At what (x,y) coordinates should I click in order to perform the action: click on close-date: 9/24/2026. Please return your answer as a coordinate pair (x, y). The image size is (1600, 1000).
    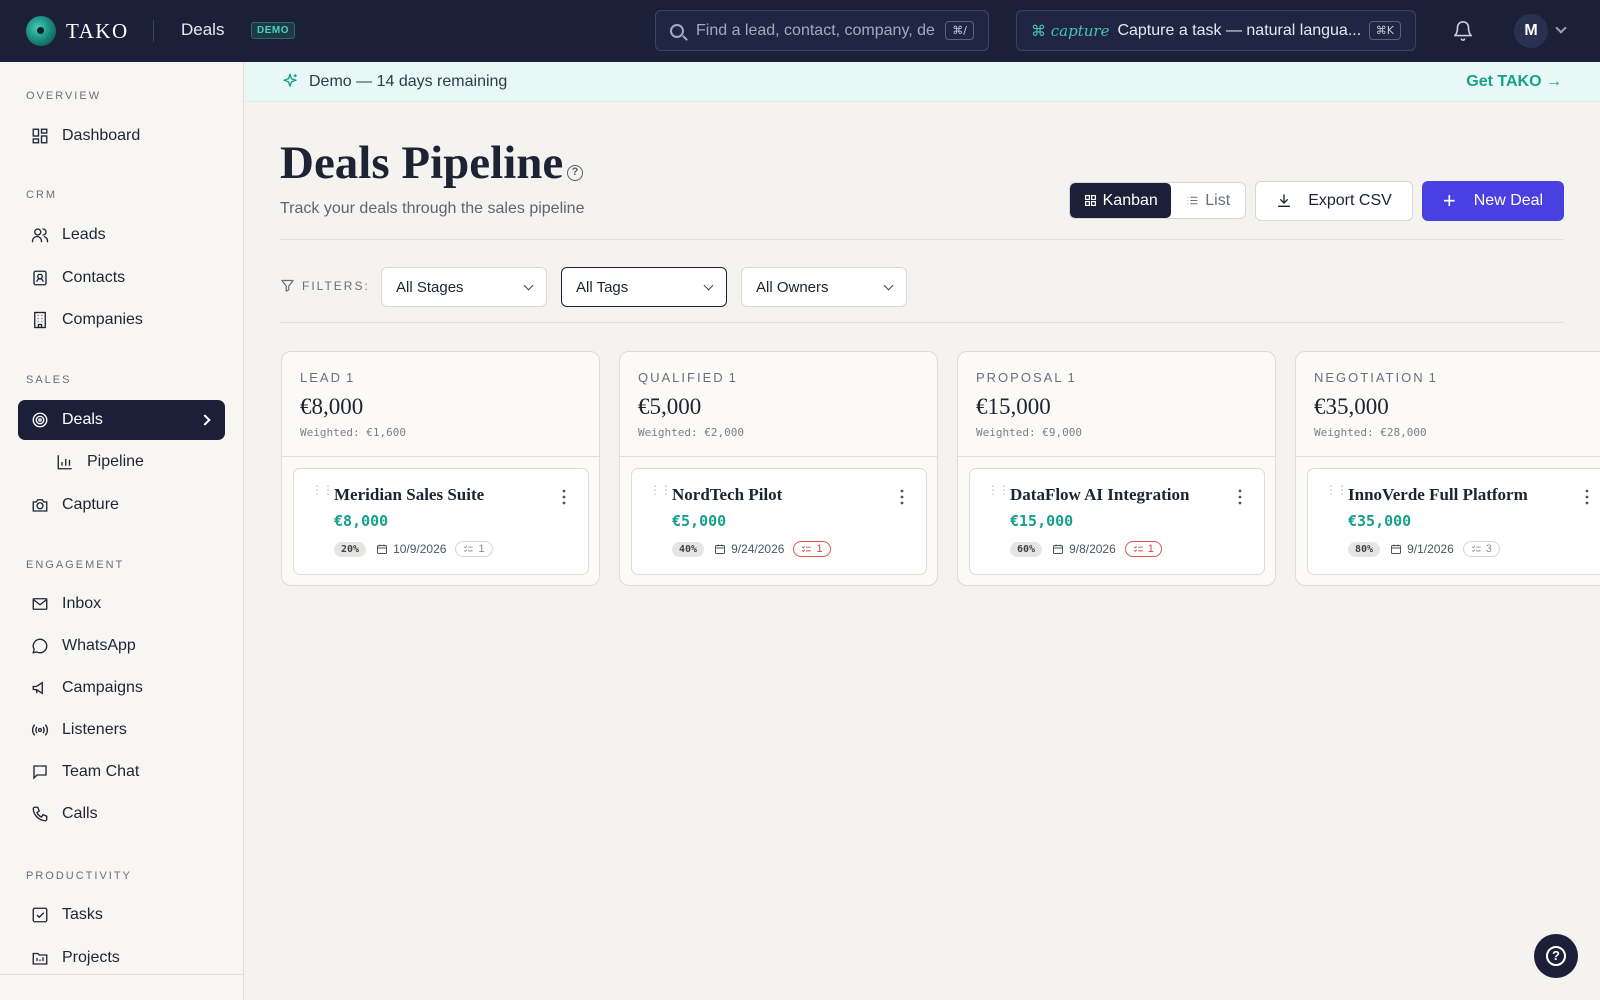
    Looking at the image, I should click on (749, 549).